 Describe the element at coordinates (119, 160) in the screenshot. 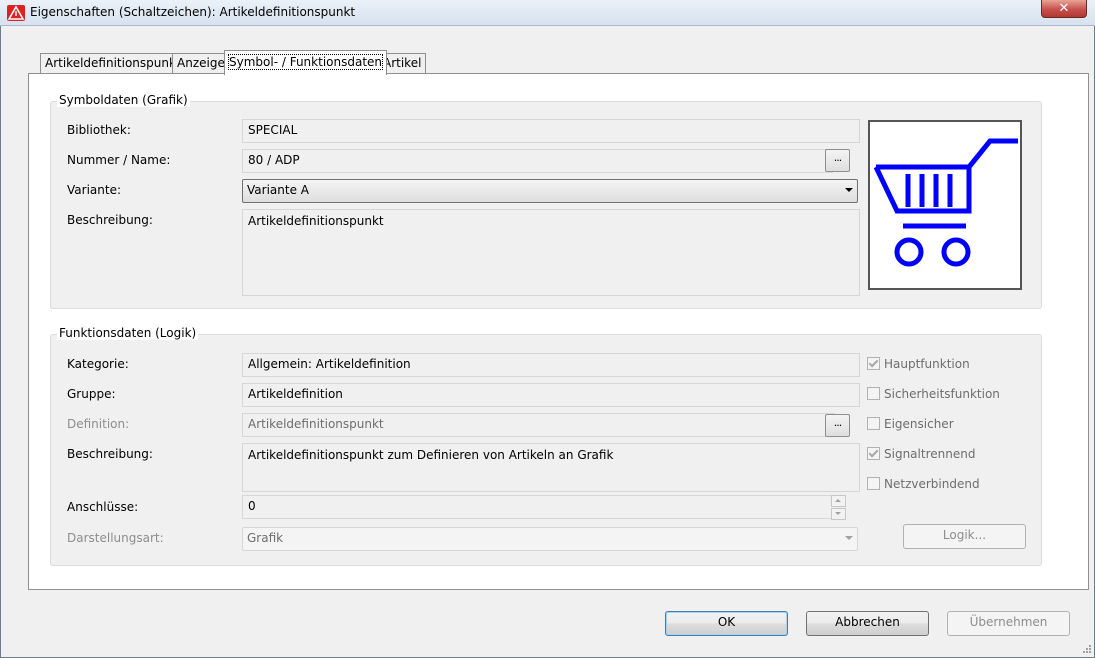

I see `number-name-label: Nummer / Name:` at that location.